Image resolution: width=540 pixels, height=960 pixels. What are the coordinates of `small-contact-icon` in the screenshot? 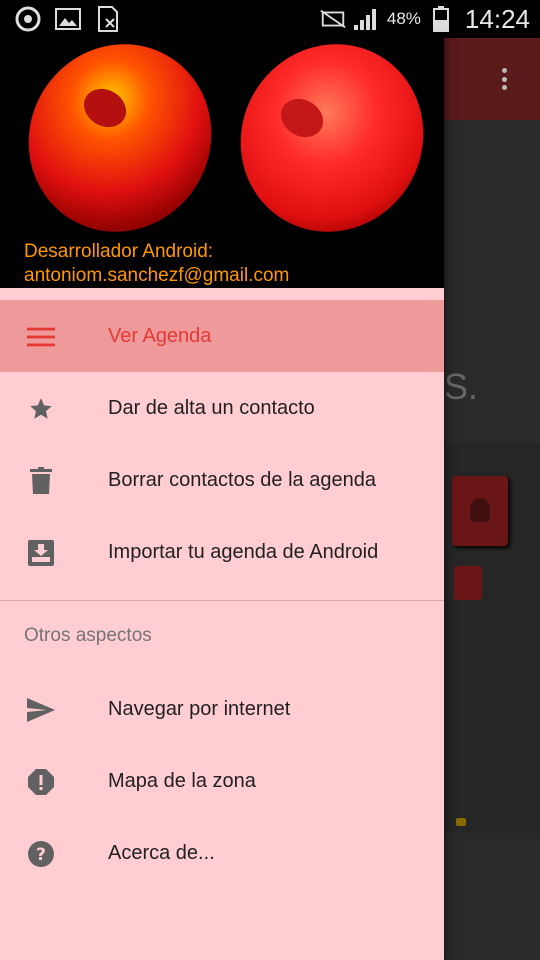 It's located at (468, 583).